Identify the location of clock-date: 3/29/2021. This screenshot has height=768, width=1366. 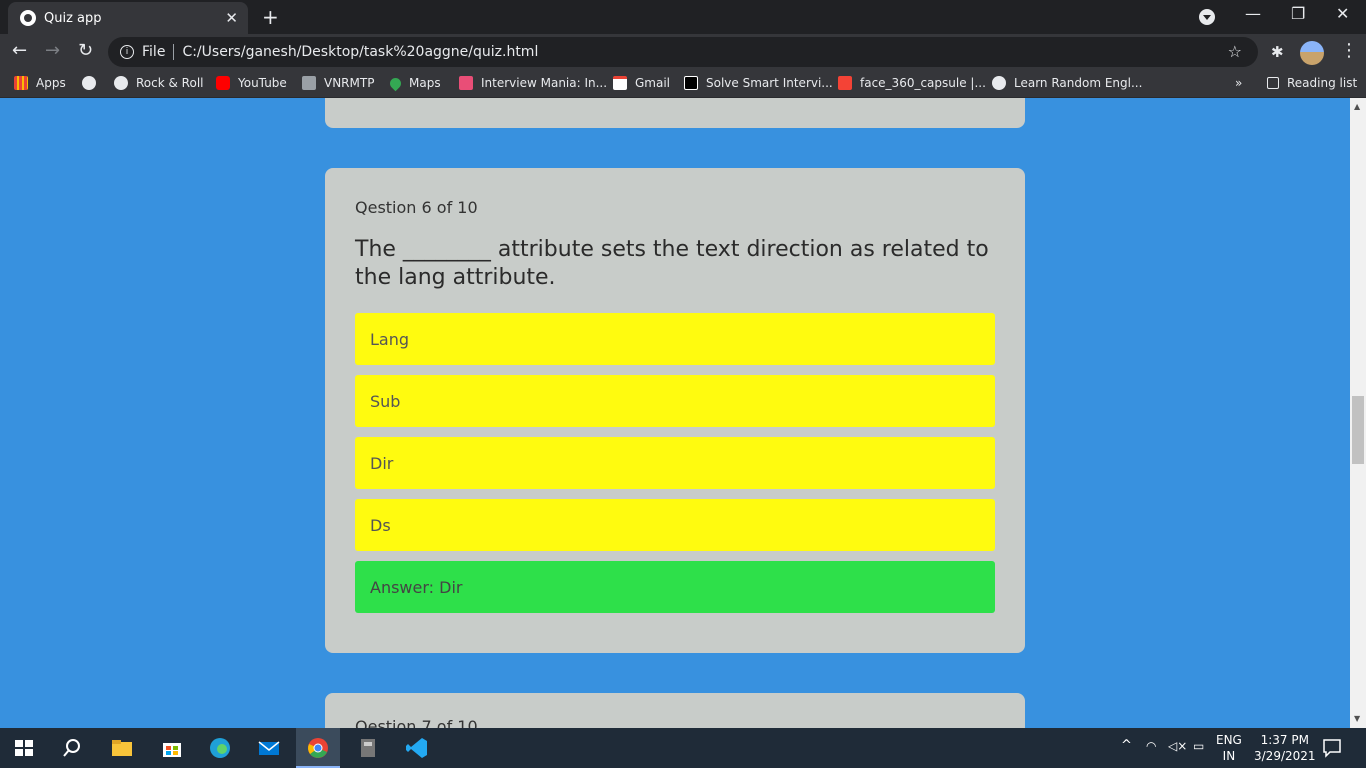
(1285, 756).